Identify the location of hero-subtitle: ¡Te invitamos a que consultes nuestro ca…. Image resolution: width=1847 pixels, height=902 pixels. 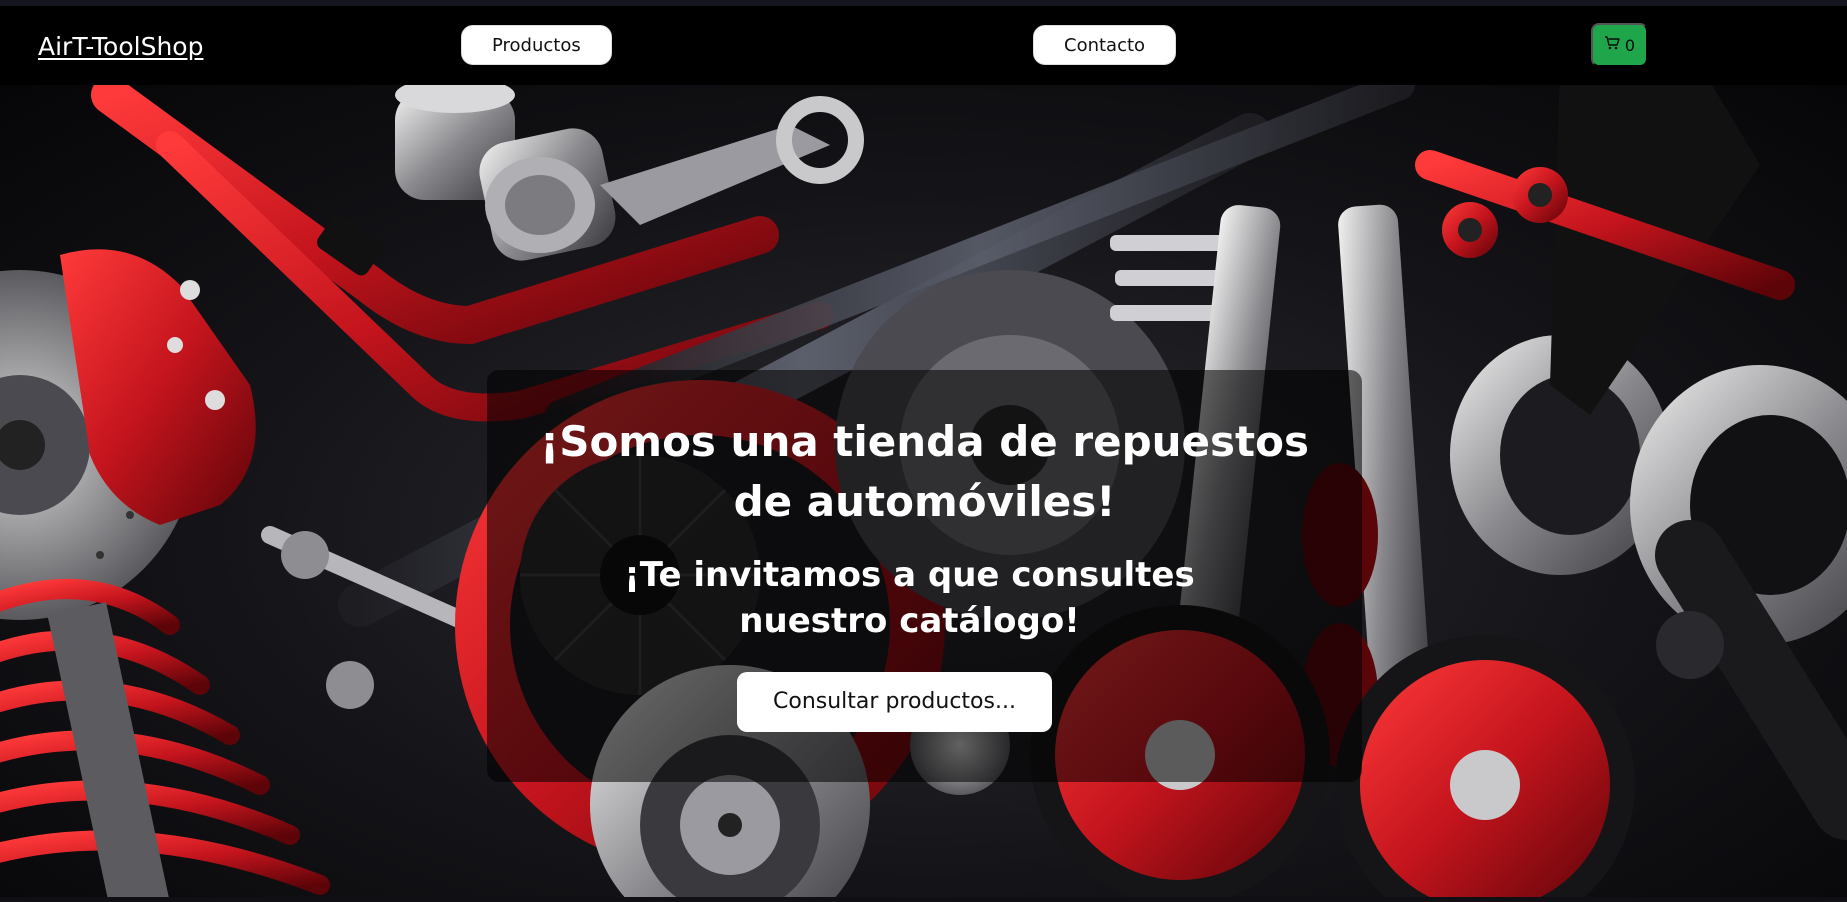
(909, 598).